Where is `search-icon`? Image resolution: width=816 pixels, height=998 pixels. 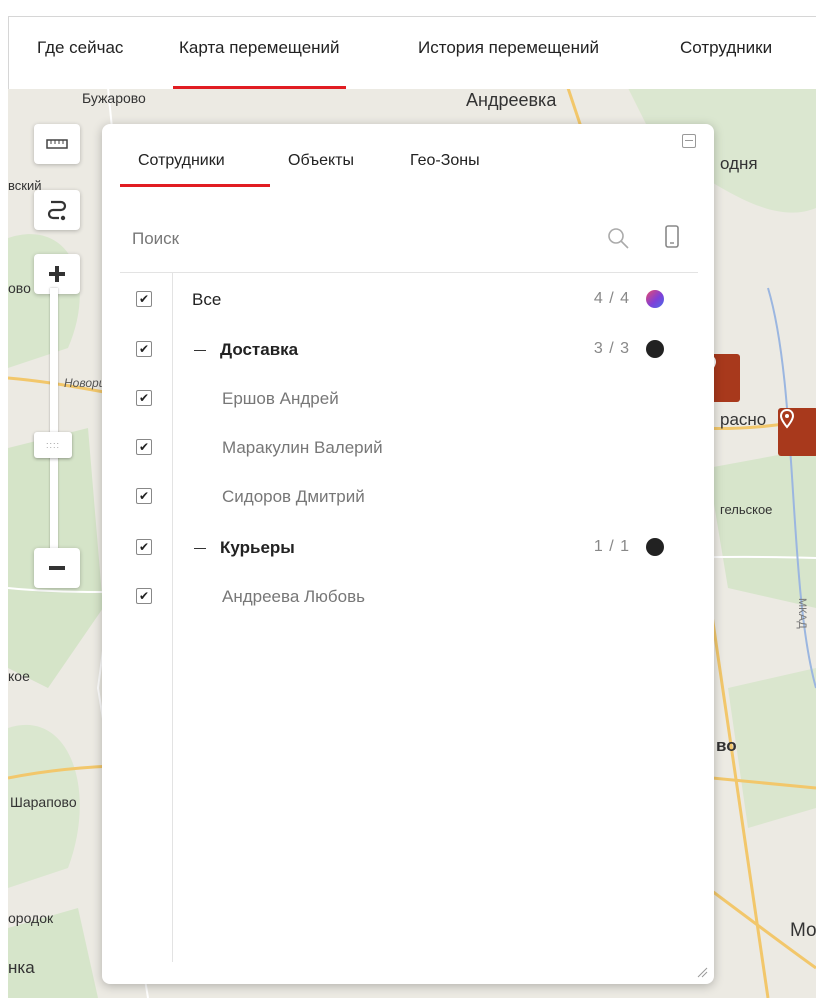 search-icon is located at coordinates (618, 238).